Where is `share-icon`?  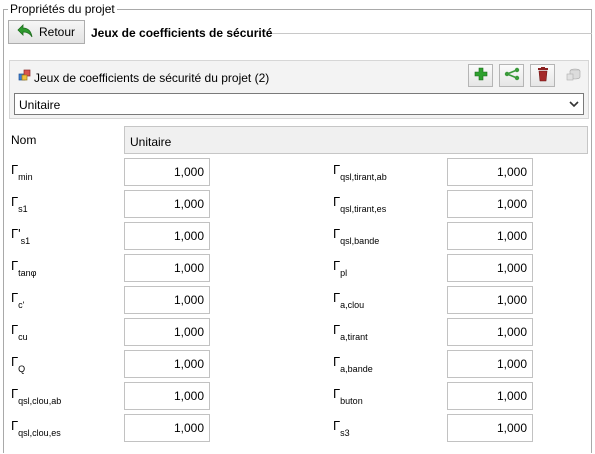
share-icon is located at coordinates (512, 75).